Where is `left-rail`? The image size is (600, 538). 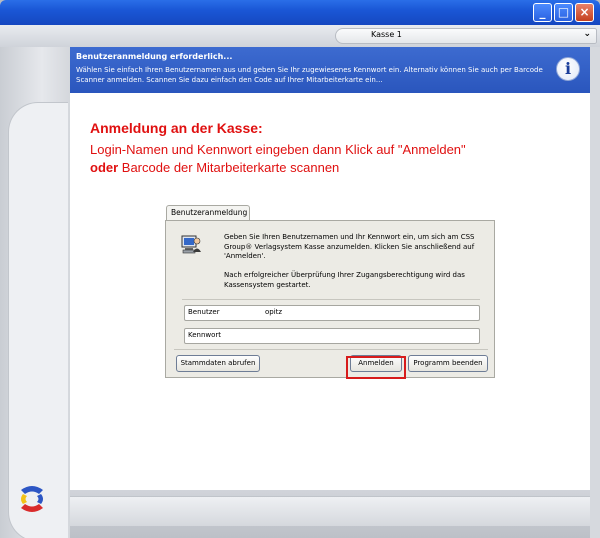
left-rail is located at coordinates (35, 292).